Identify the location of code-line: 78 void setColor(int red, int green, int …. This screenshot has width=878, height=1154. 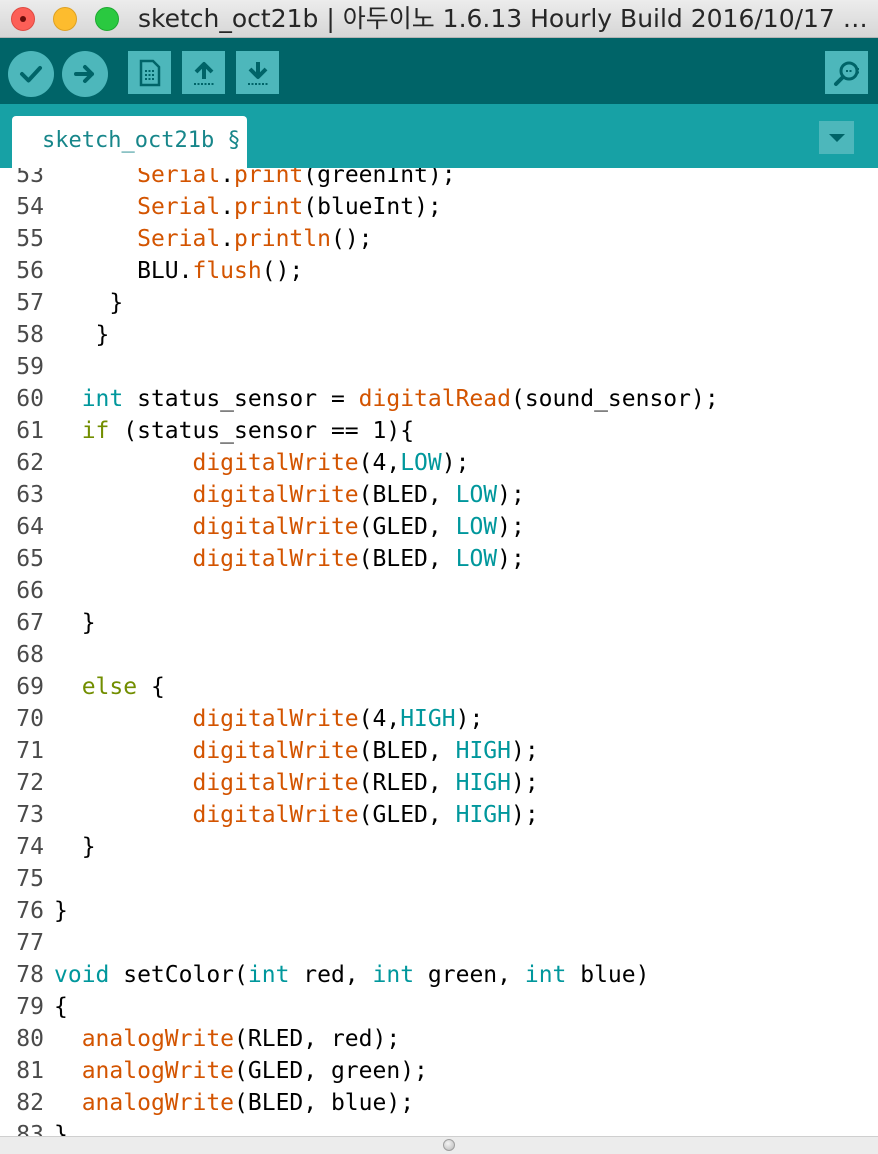
(439, 975).